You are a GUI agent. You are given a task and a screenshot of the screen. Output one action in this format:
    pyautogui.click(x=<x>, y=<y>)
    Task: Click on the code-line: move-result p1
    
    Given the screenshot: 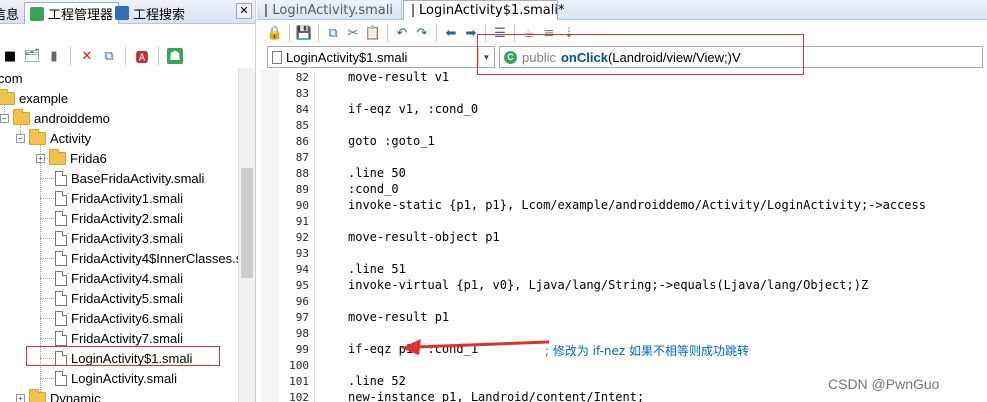 What is the action you would take?
    pyautogui.click(x=399, y=317)
    